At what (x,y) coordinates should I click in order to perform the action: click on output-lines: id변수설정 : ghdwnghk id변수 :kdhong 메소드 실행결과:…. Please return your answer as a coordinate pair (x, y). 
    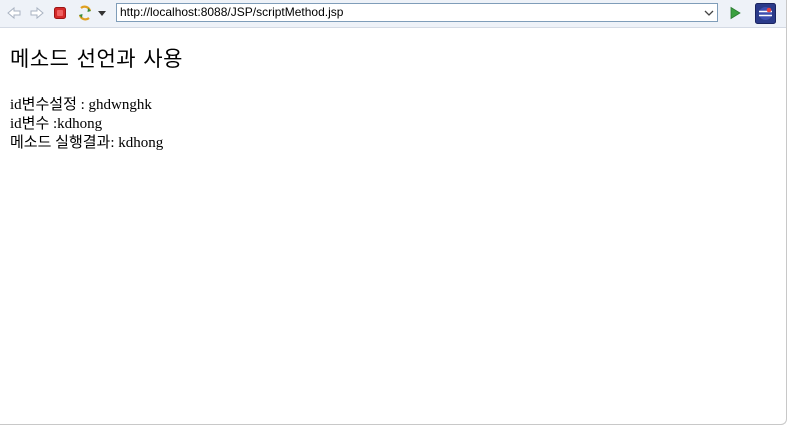
    Looking at the image, I should click on (390, 124).